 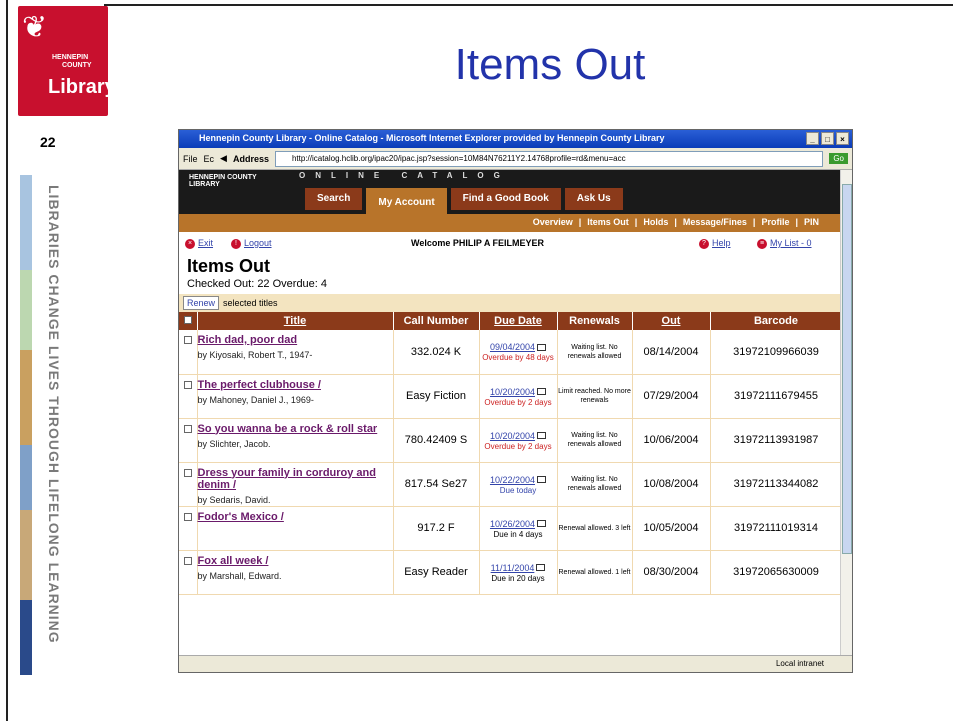 I want to click on welcome-message: Welcome PHILIP A FEILMEYER, so click(x=478, y=243).